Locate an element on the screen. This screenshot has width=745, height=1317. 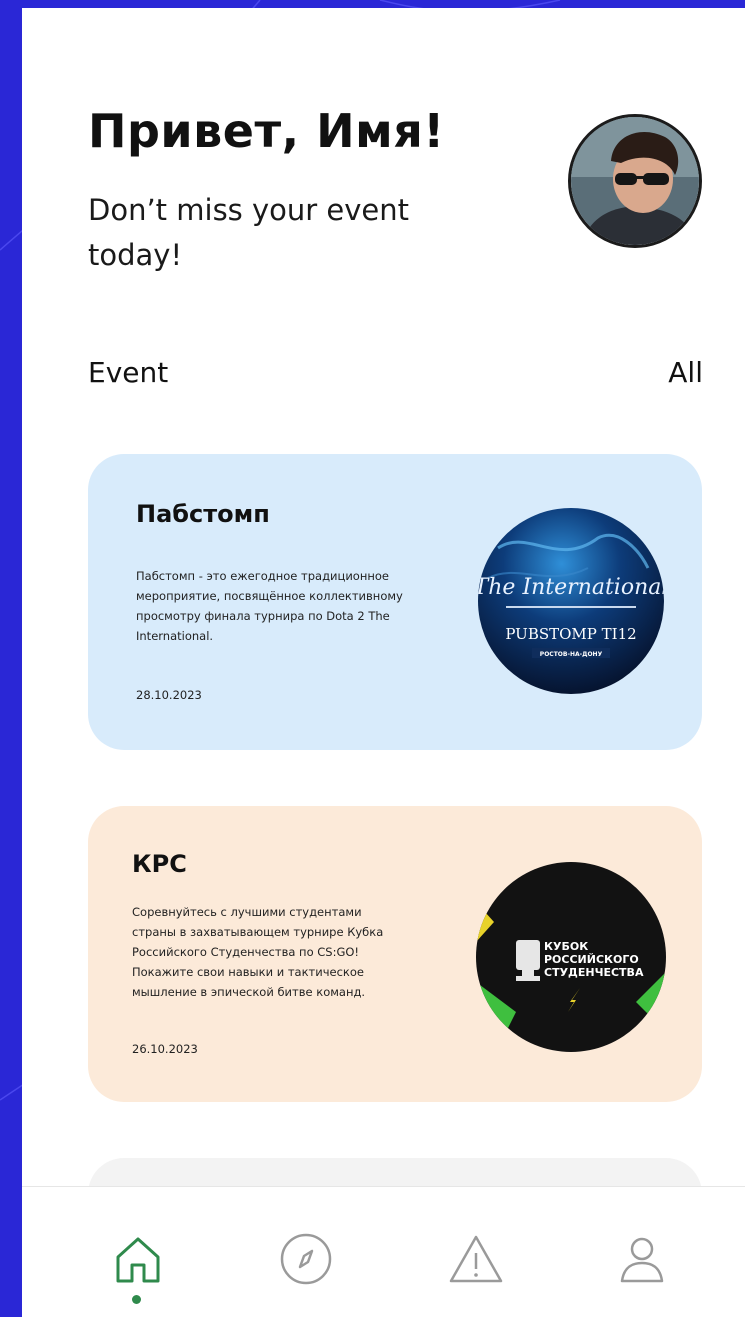
tab-explore is located at coordinates (306, 1259).